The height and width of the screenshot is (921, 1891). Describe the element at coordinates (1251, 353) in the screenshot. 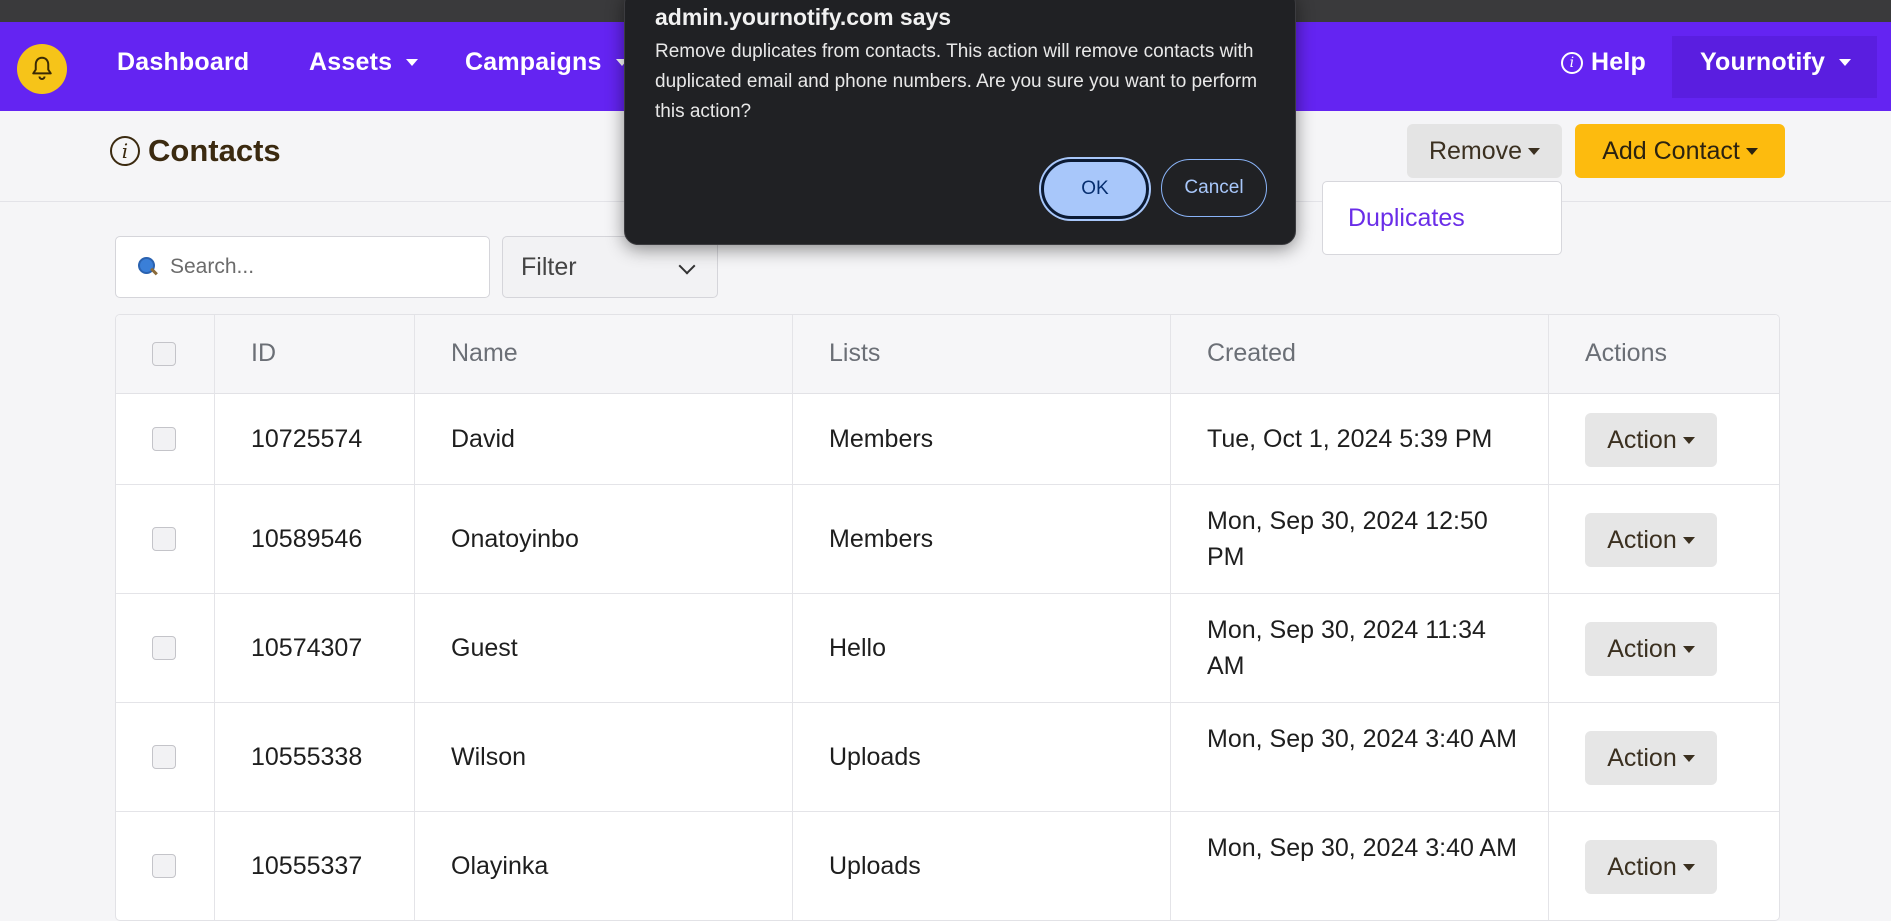

I see `column-header-created: Created` at that location.